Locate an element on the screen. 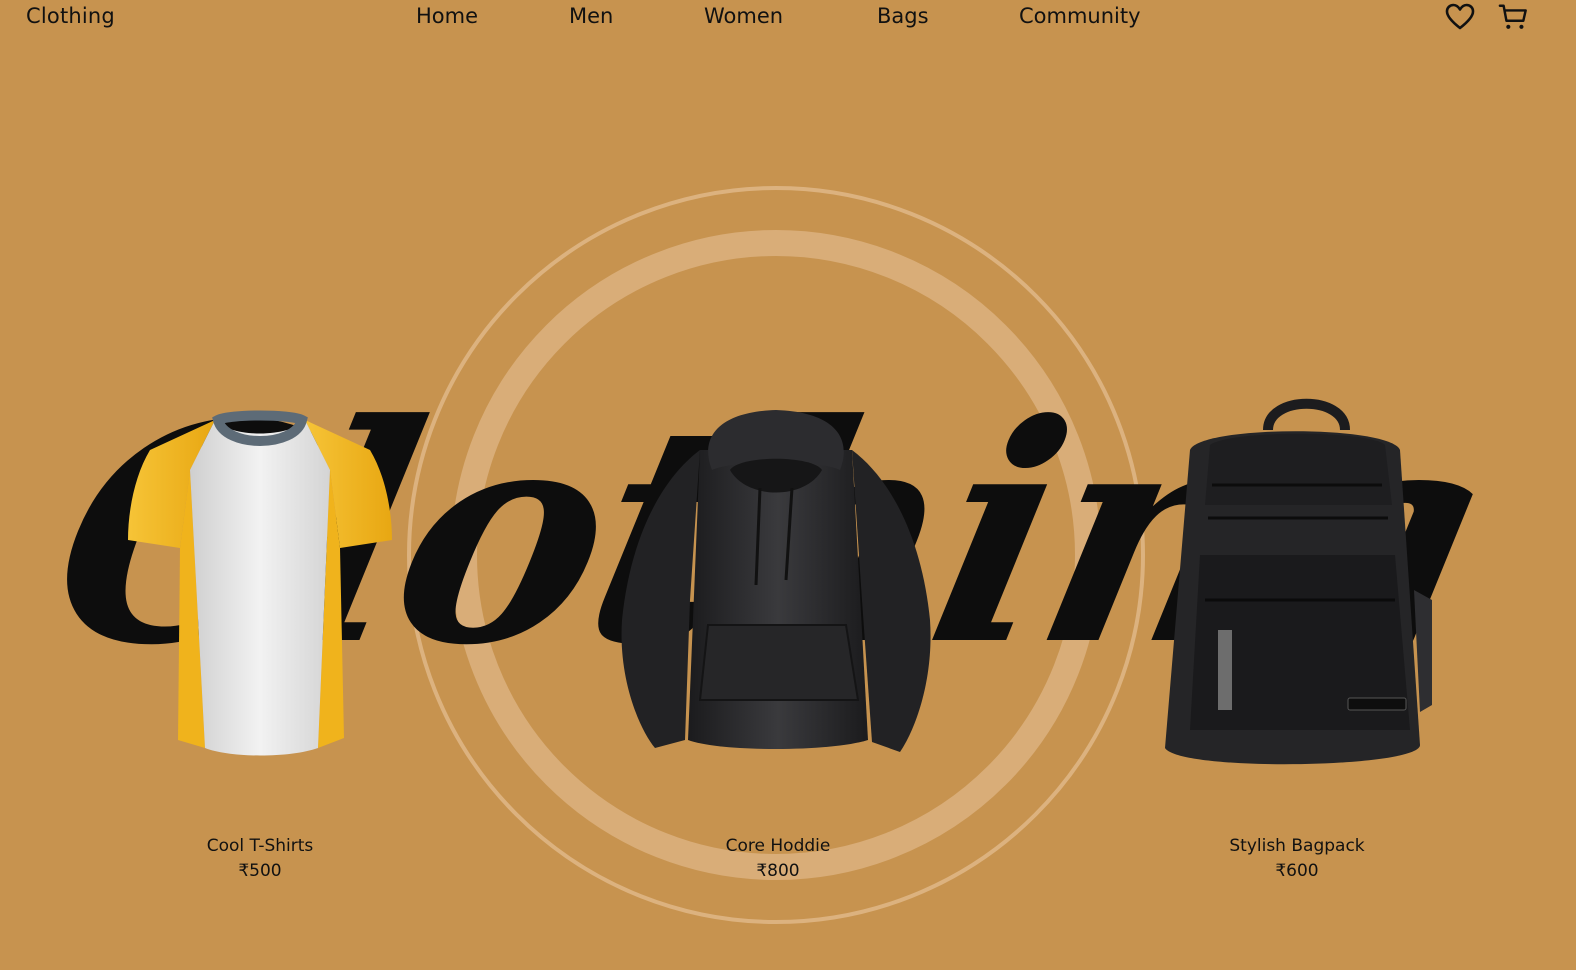  product-card-tshirt: Cool T-Shirts ₹500 is located at coordinates (260, 859).